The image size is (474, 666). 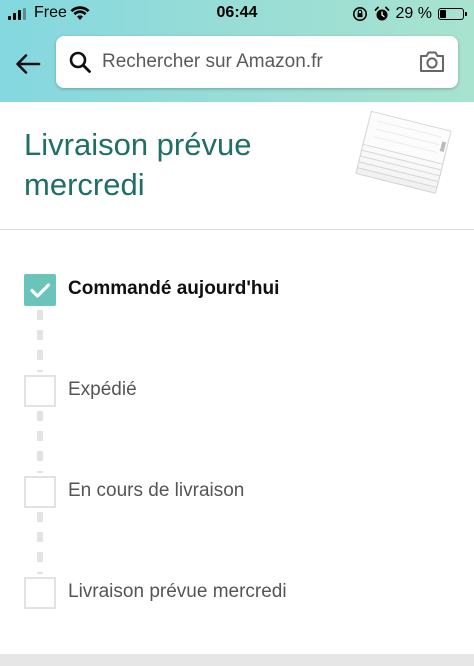 I want to click on section-divider, so click(x=237, y=229).